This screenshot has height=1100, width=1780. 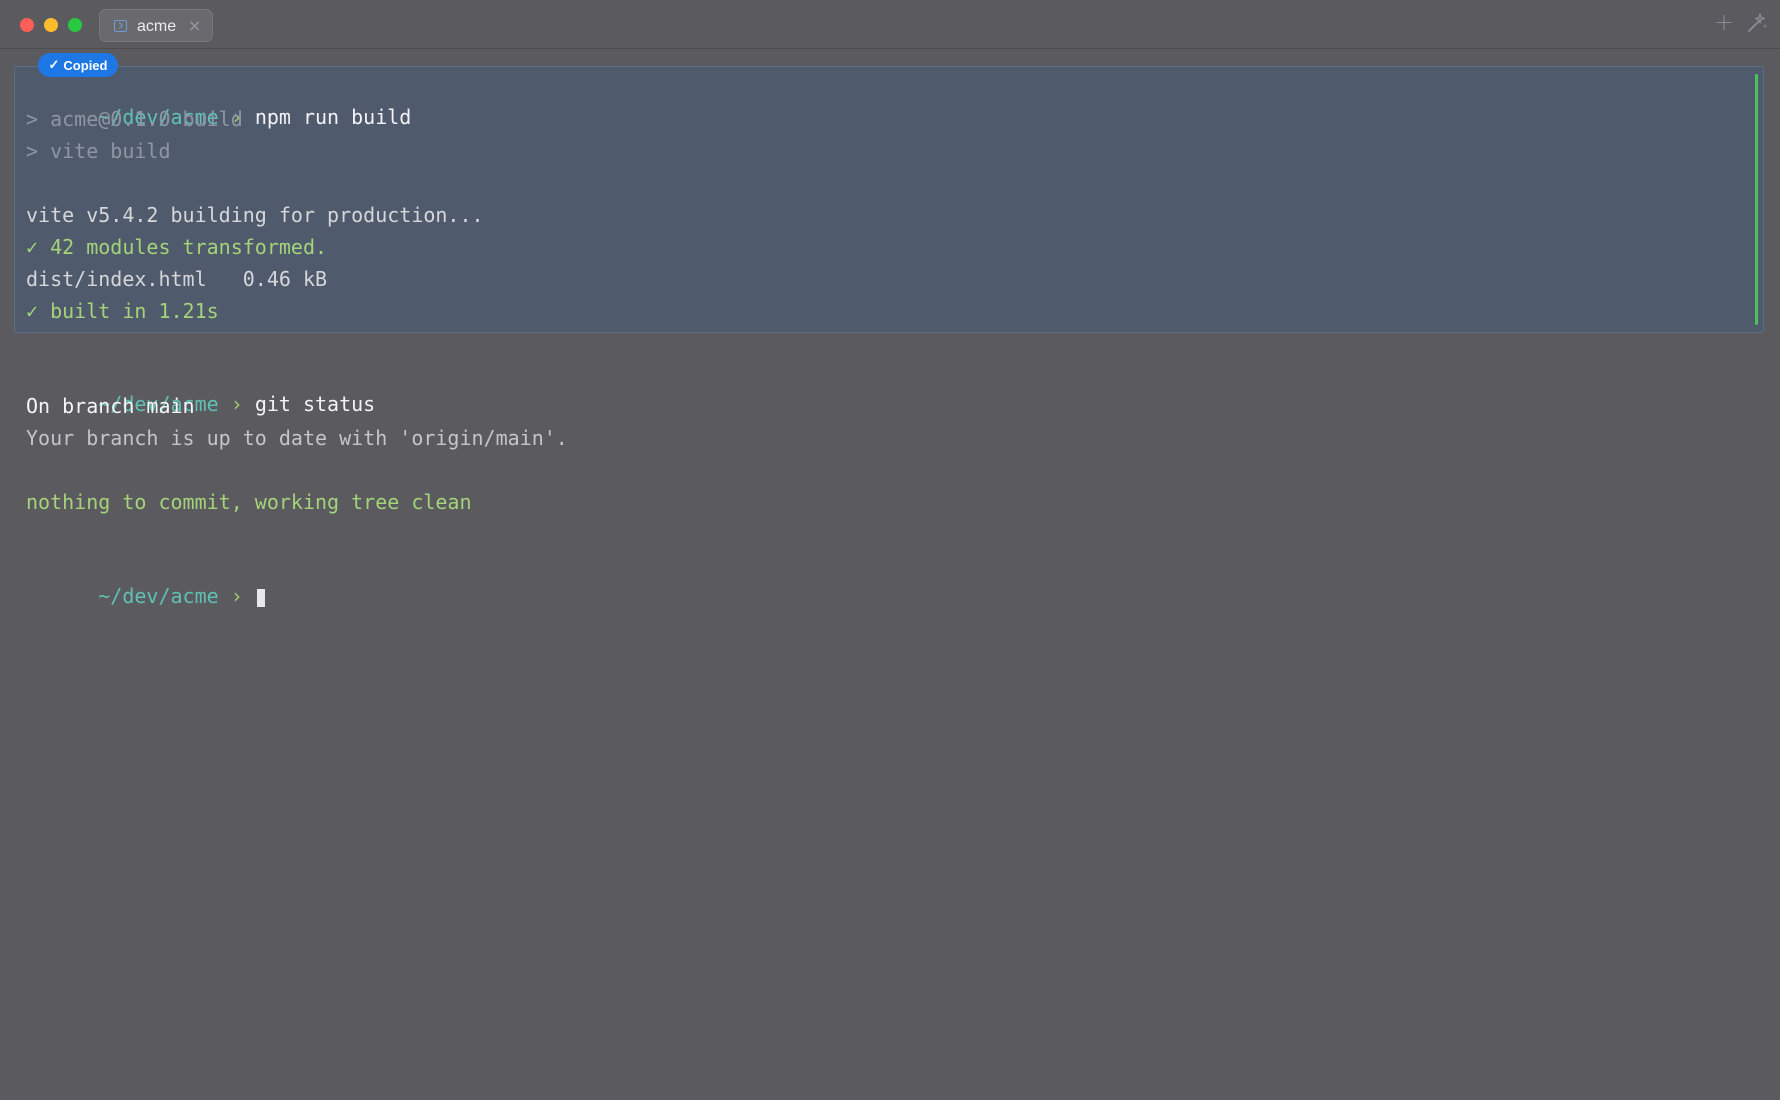 What do you see at coordinates (54, 64) in the screenshot?
I see `check-icon: ✓` at bounding box center [54, 64].